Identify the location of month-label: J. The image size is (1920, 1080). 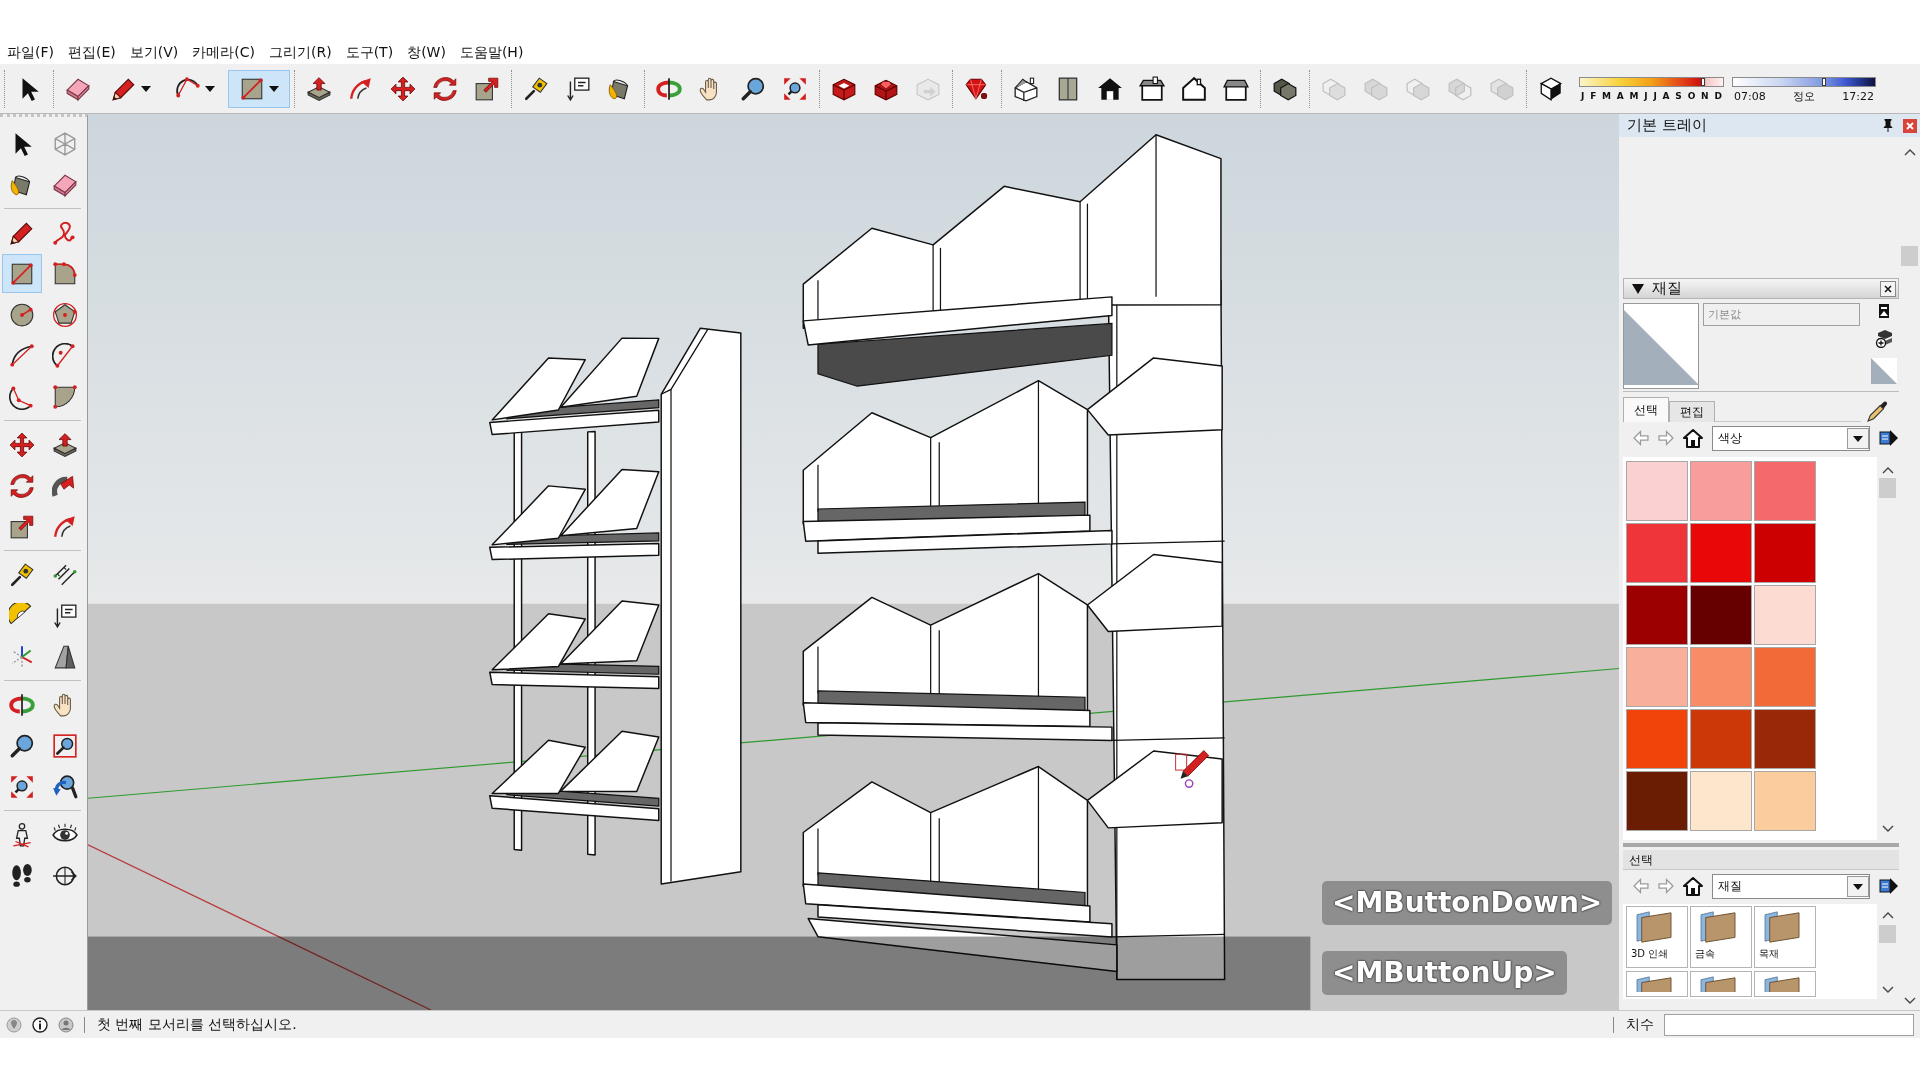
(1583, 96).